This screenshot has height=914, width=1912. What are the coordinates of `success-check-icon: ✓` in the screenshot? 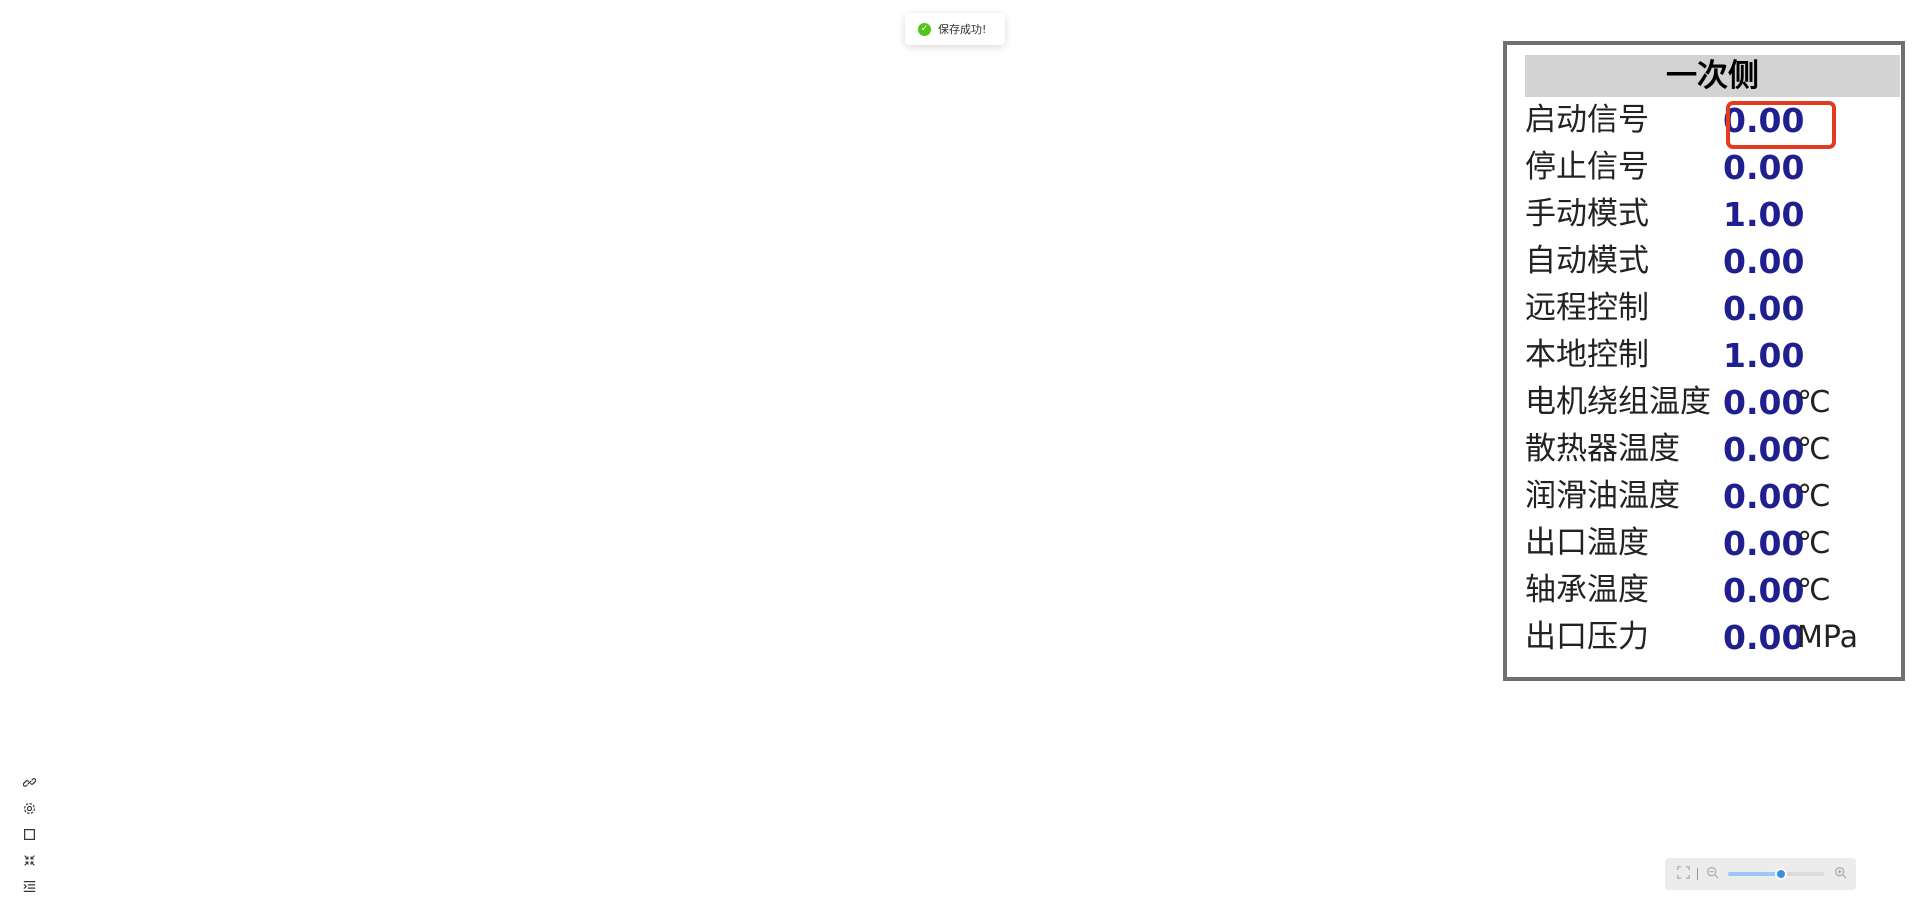 It's located at (924, 29).